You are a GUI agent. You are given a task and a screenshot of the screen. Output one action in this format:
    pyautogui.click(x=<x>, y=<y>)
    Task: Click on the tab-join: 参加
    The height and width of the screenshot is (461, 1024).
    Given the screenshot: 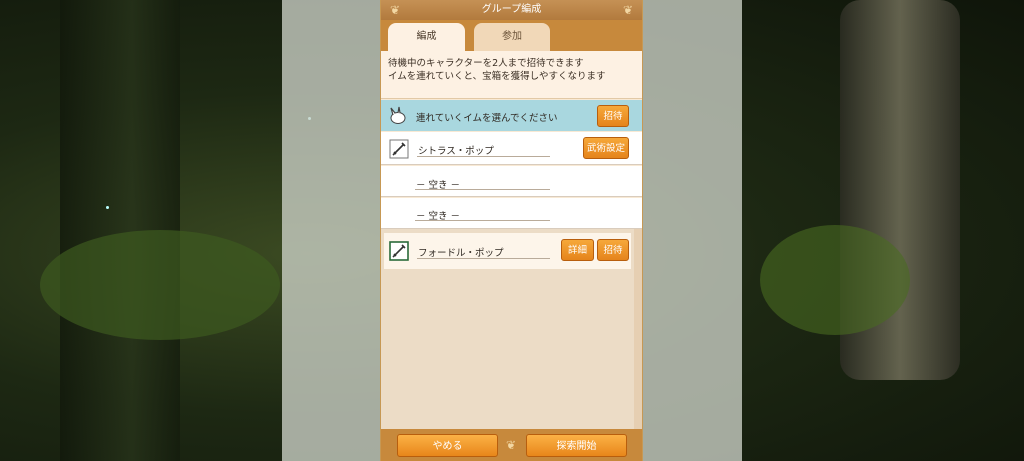 What is the action you would take?
    pyautogui.click(x=512, y=37)
    